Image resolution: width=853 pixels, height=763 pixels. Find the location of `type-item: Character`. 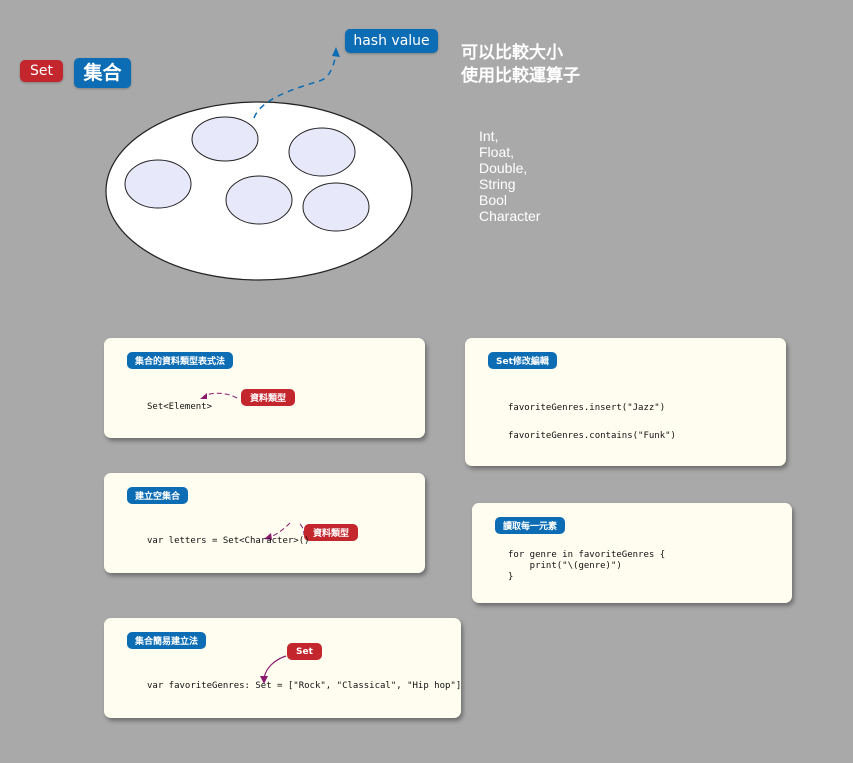

type-item: Character is located at coordinates (510, 216).